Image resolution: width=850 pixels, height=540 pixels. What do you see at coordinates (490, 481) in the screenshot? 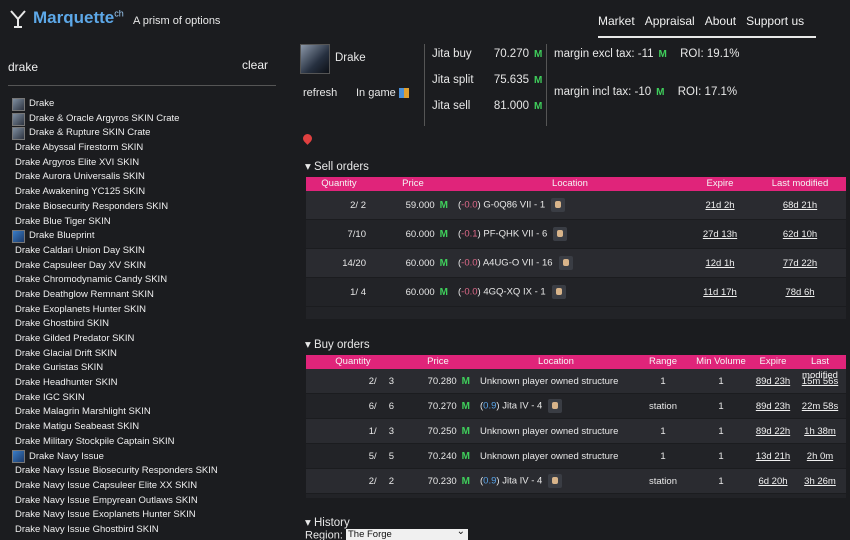
I see `security-status: 0.9` at bounding box center [490, 481].